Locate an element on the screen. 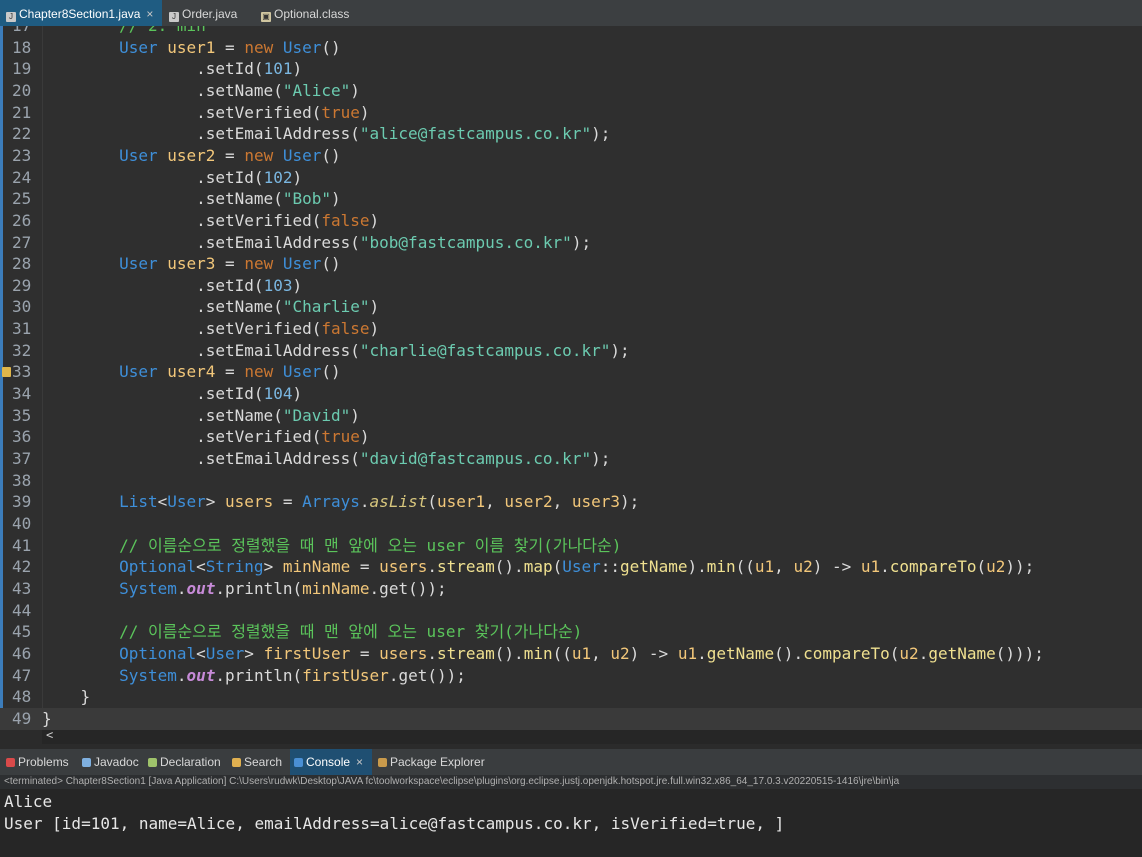  problems-icon is located at coordinates (10, 762).